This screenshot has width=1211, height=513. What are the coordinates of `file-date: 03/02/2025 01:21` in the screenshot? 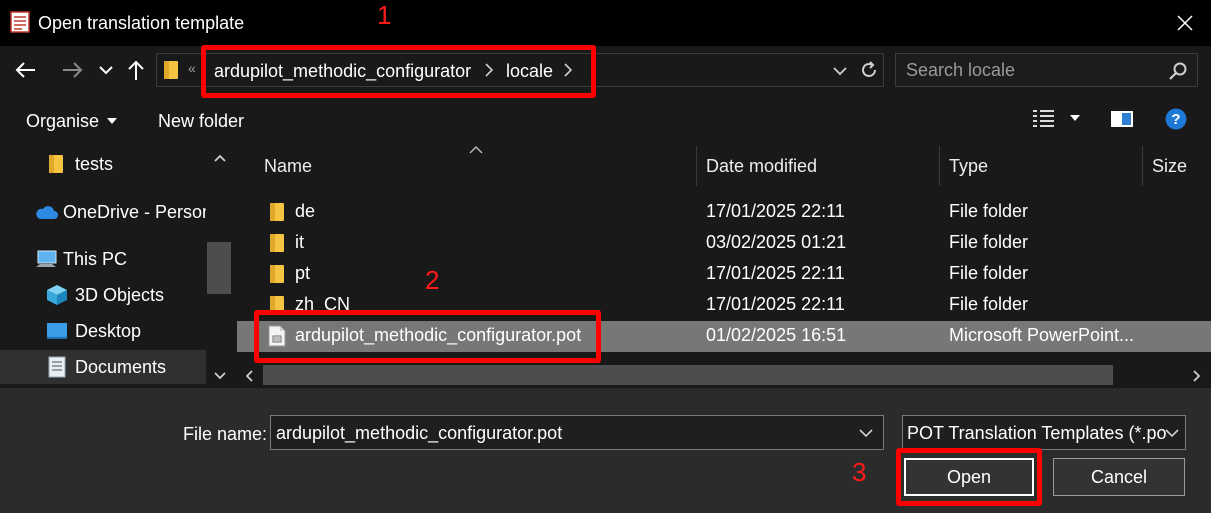 It's located at (776, 242).